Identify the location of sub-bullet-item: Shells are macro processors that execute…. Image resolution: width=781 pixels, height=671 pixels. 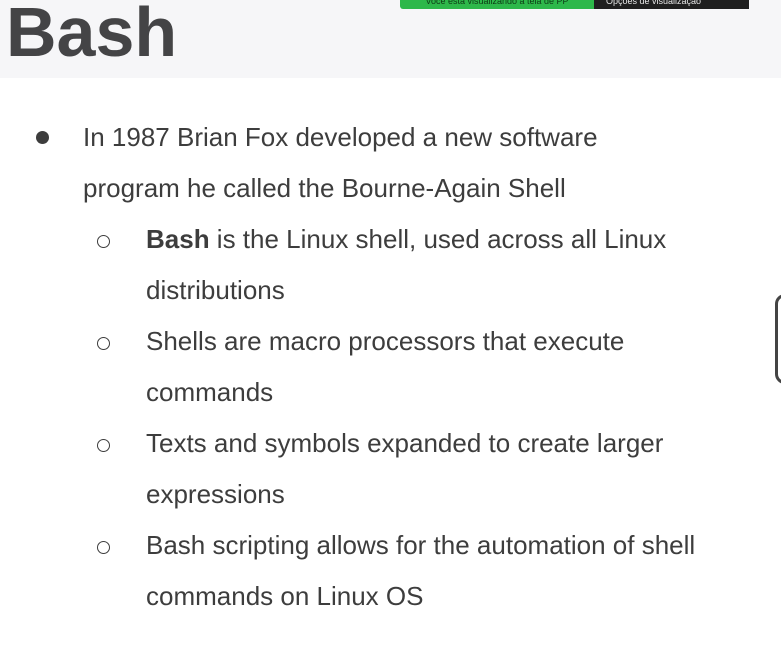
(353, 367).